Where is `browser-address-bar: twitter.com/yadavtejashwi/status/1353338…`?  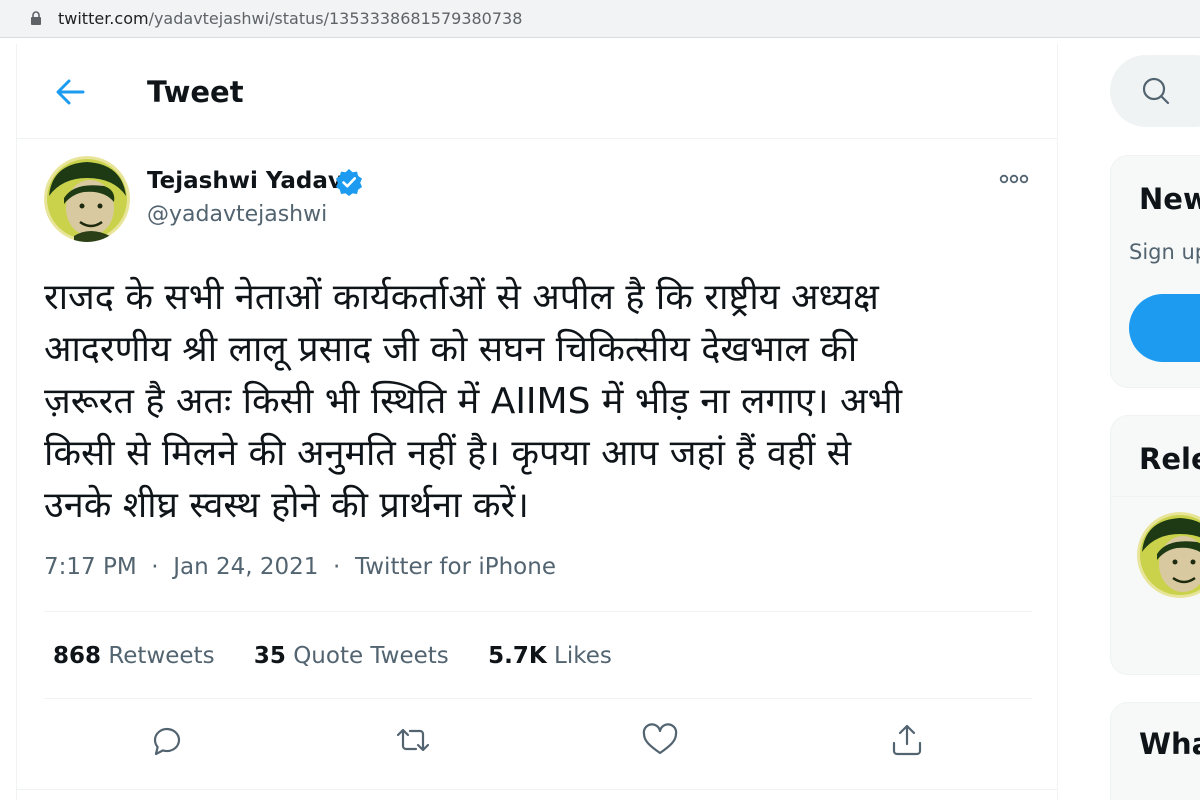
browser-address-bar: twitter.com/yadavtejashwi/status/1353338… is located at coordinates (600, 19).